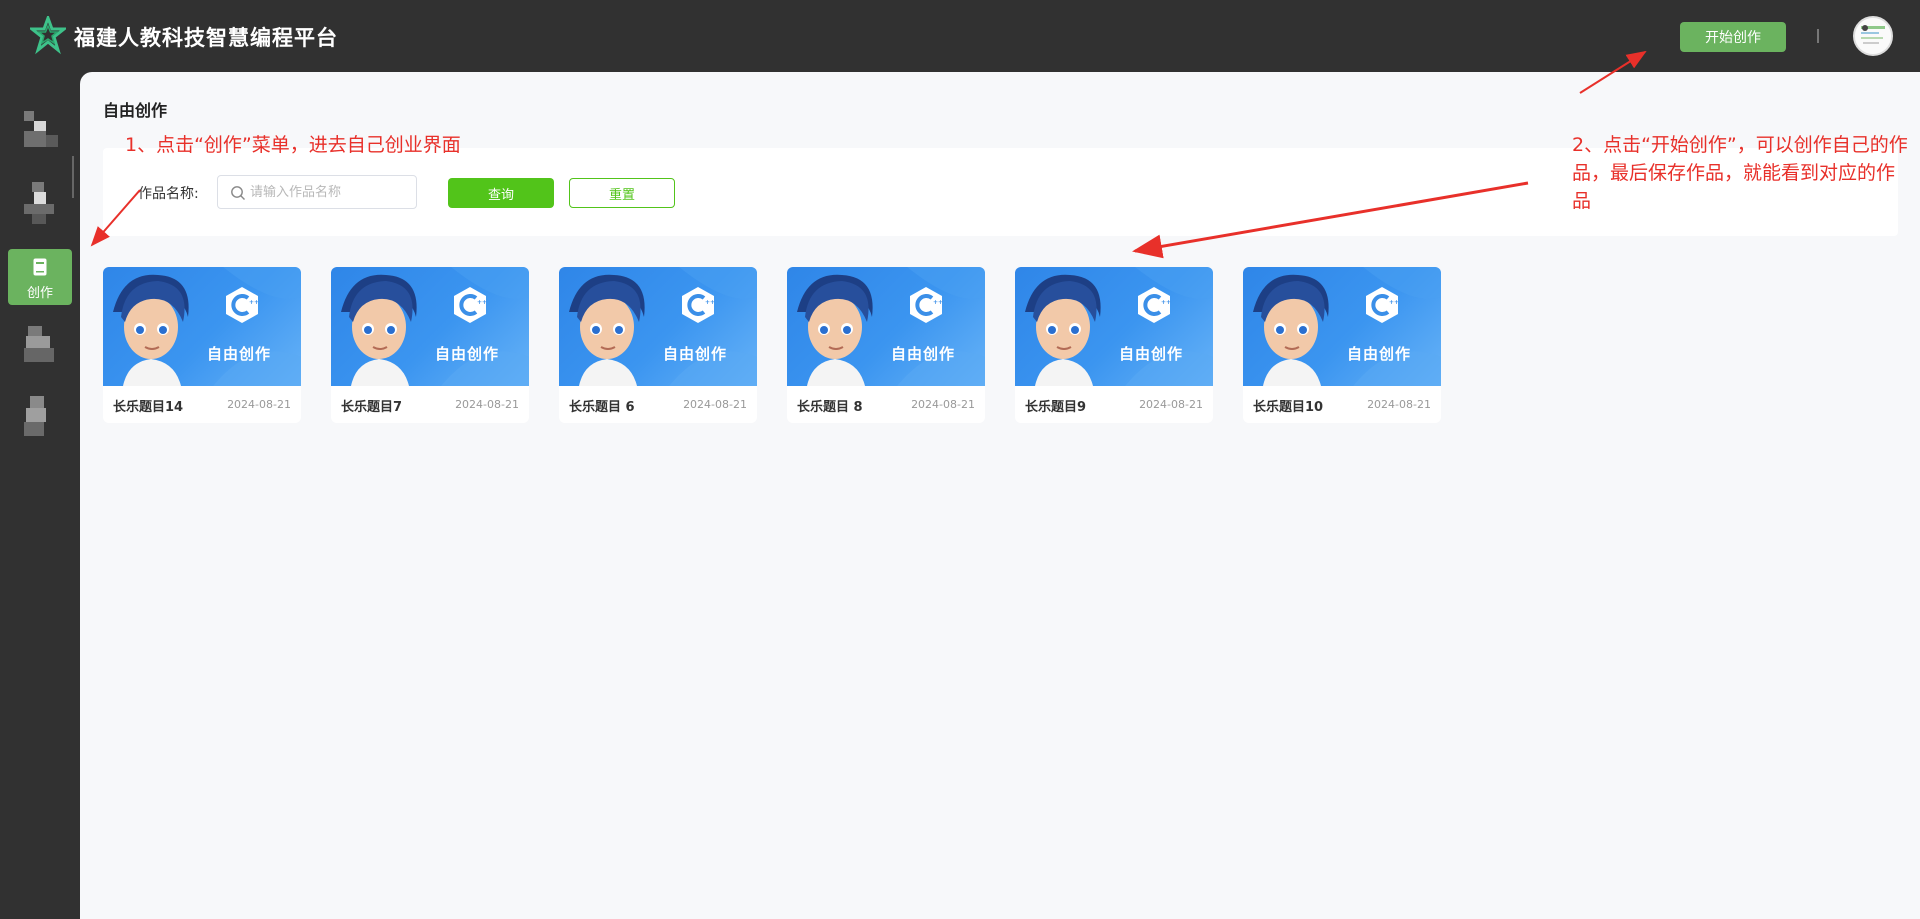 Image resolution: width=1920 pixels, height=919 pixels. What do you see at coordinates (168, 194) in the screenshot?
I see `work-name-label: 作品名称:` at bounding box center [168, 194].